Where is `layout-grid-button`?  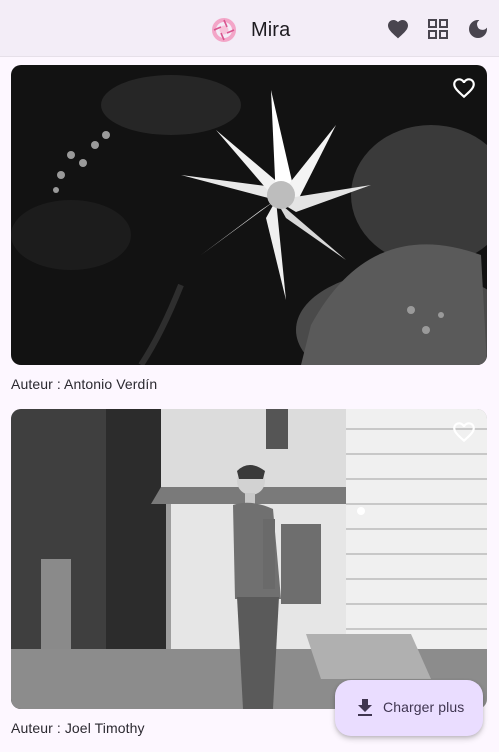 layout-grid-button is located at coordinates (438, 29).